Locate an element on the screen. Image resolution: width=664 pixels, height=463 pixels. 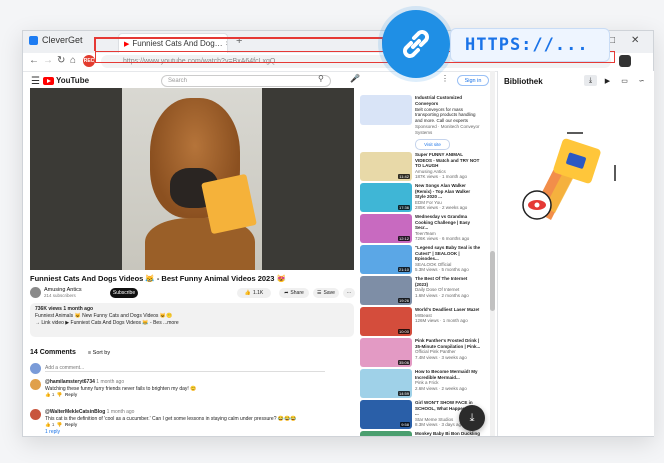
related-thumbnail: 9:58 is located at coordinates (386, 414).